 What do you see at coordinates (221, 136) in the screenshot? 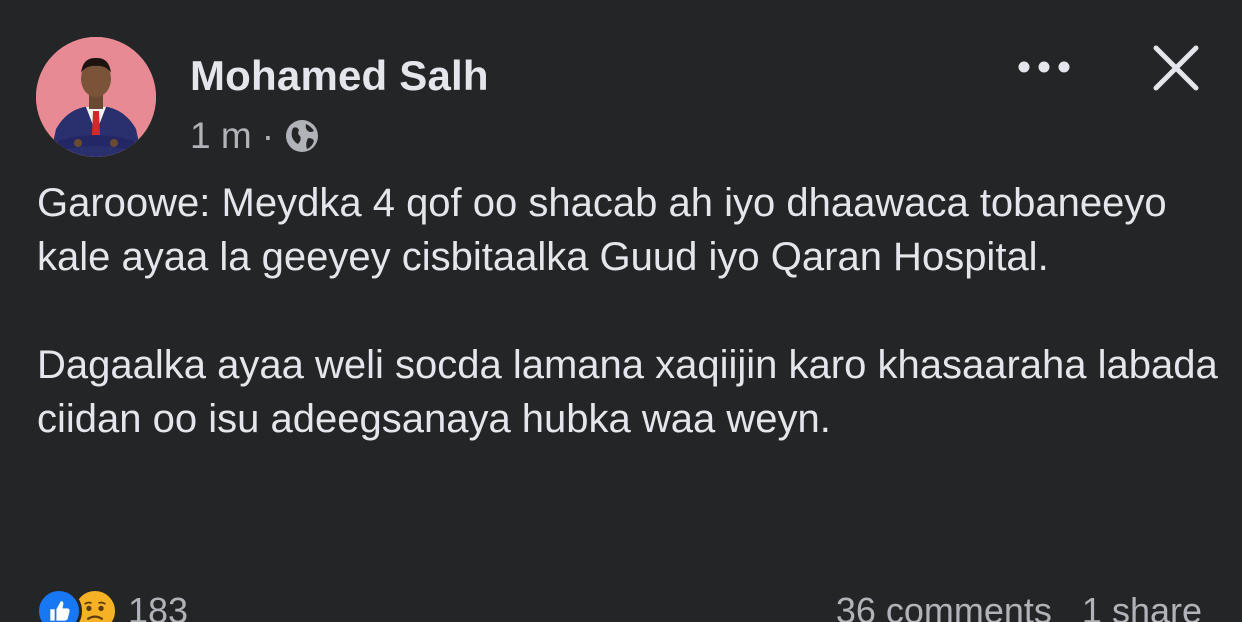
I see `post-timestamp: 1 m` at bounding box center [221, 136].